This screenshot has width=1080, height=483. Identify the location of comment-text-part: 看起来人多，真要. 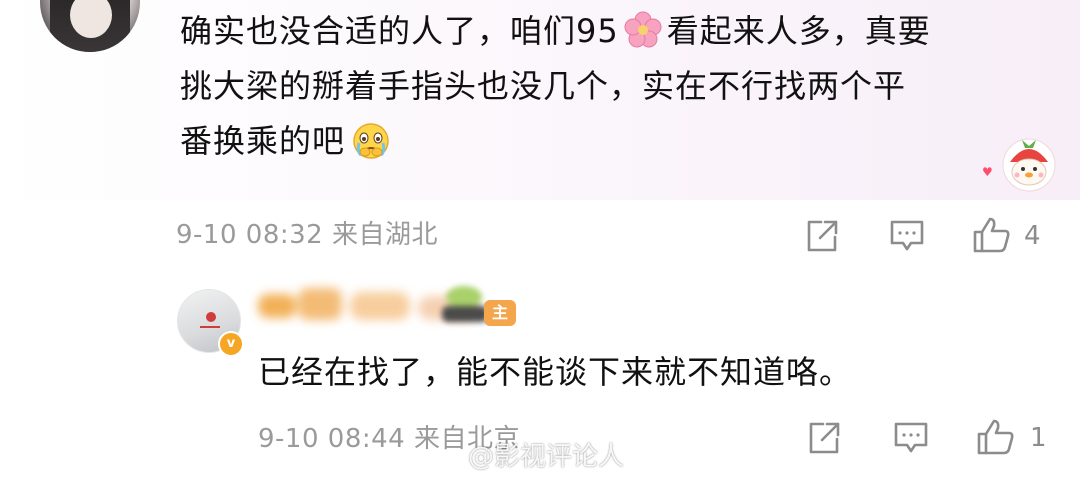
(798, 31).